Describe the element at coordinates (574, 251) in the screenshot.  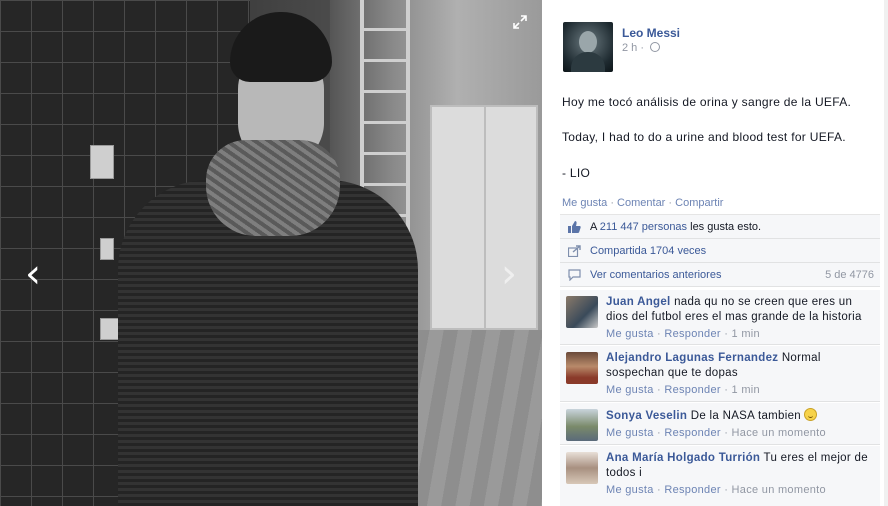
I see `share-icon` at that location.